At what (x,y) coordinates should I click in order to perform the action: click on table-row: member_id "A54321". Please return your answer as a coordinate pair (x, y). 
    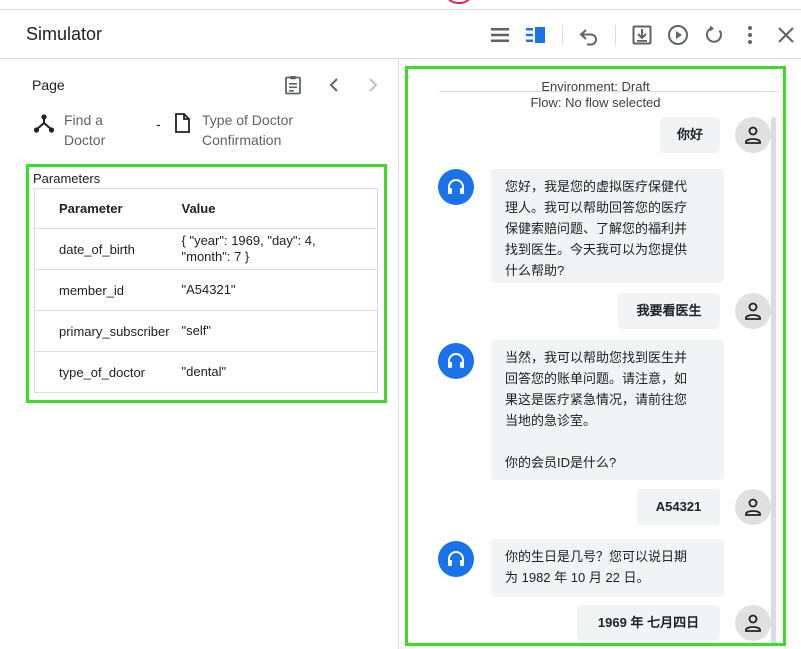
    Looking at the image, I should click on (206, 290).